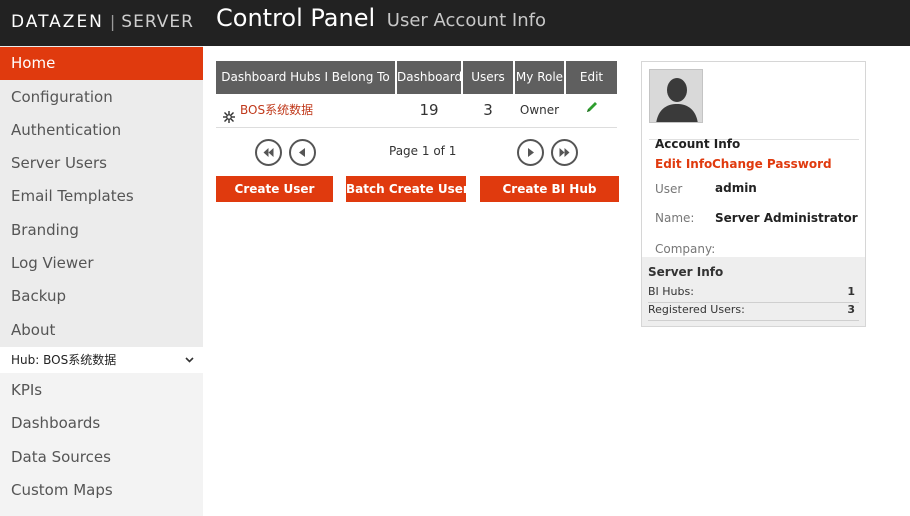 Image resolution: width=910 pixels, height=516 pixels. What do you see at coordinates (676, 96) in the screenshot?
I see `avatar` at bounding box center [676, 96].